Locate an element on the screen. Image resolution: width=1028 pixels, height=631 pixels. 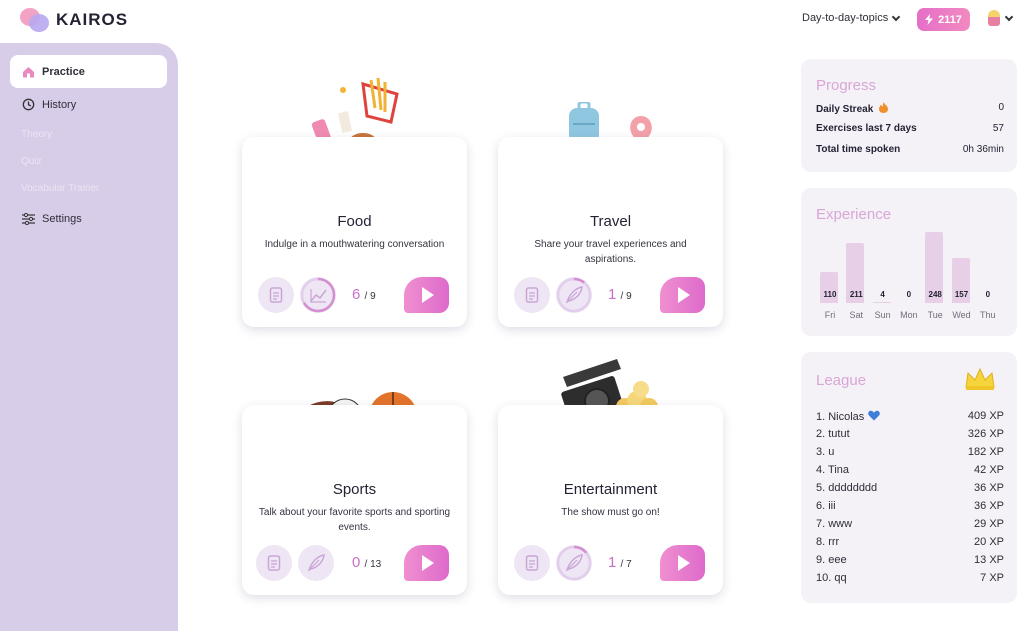
top-bar: KAIROS Day-to-day-topics 2117 is located at coordinates (514, 21).